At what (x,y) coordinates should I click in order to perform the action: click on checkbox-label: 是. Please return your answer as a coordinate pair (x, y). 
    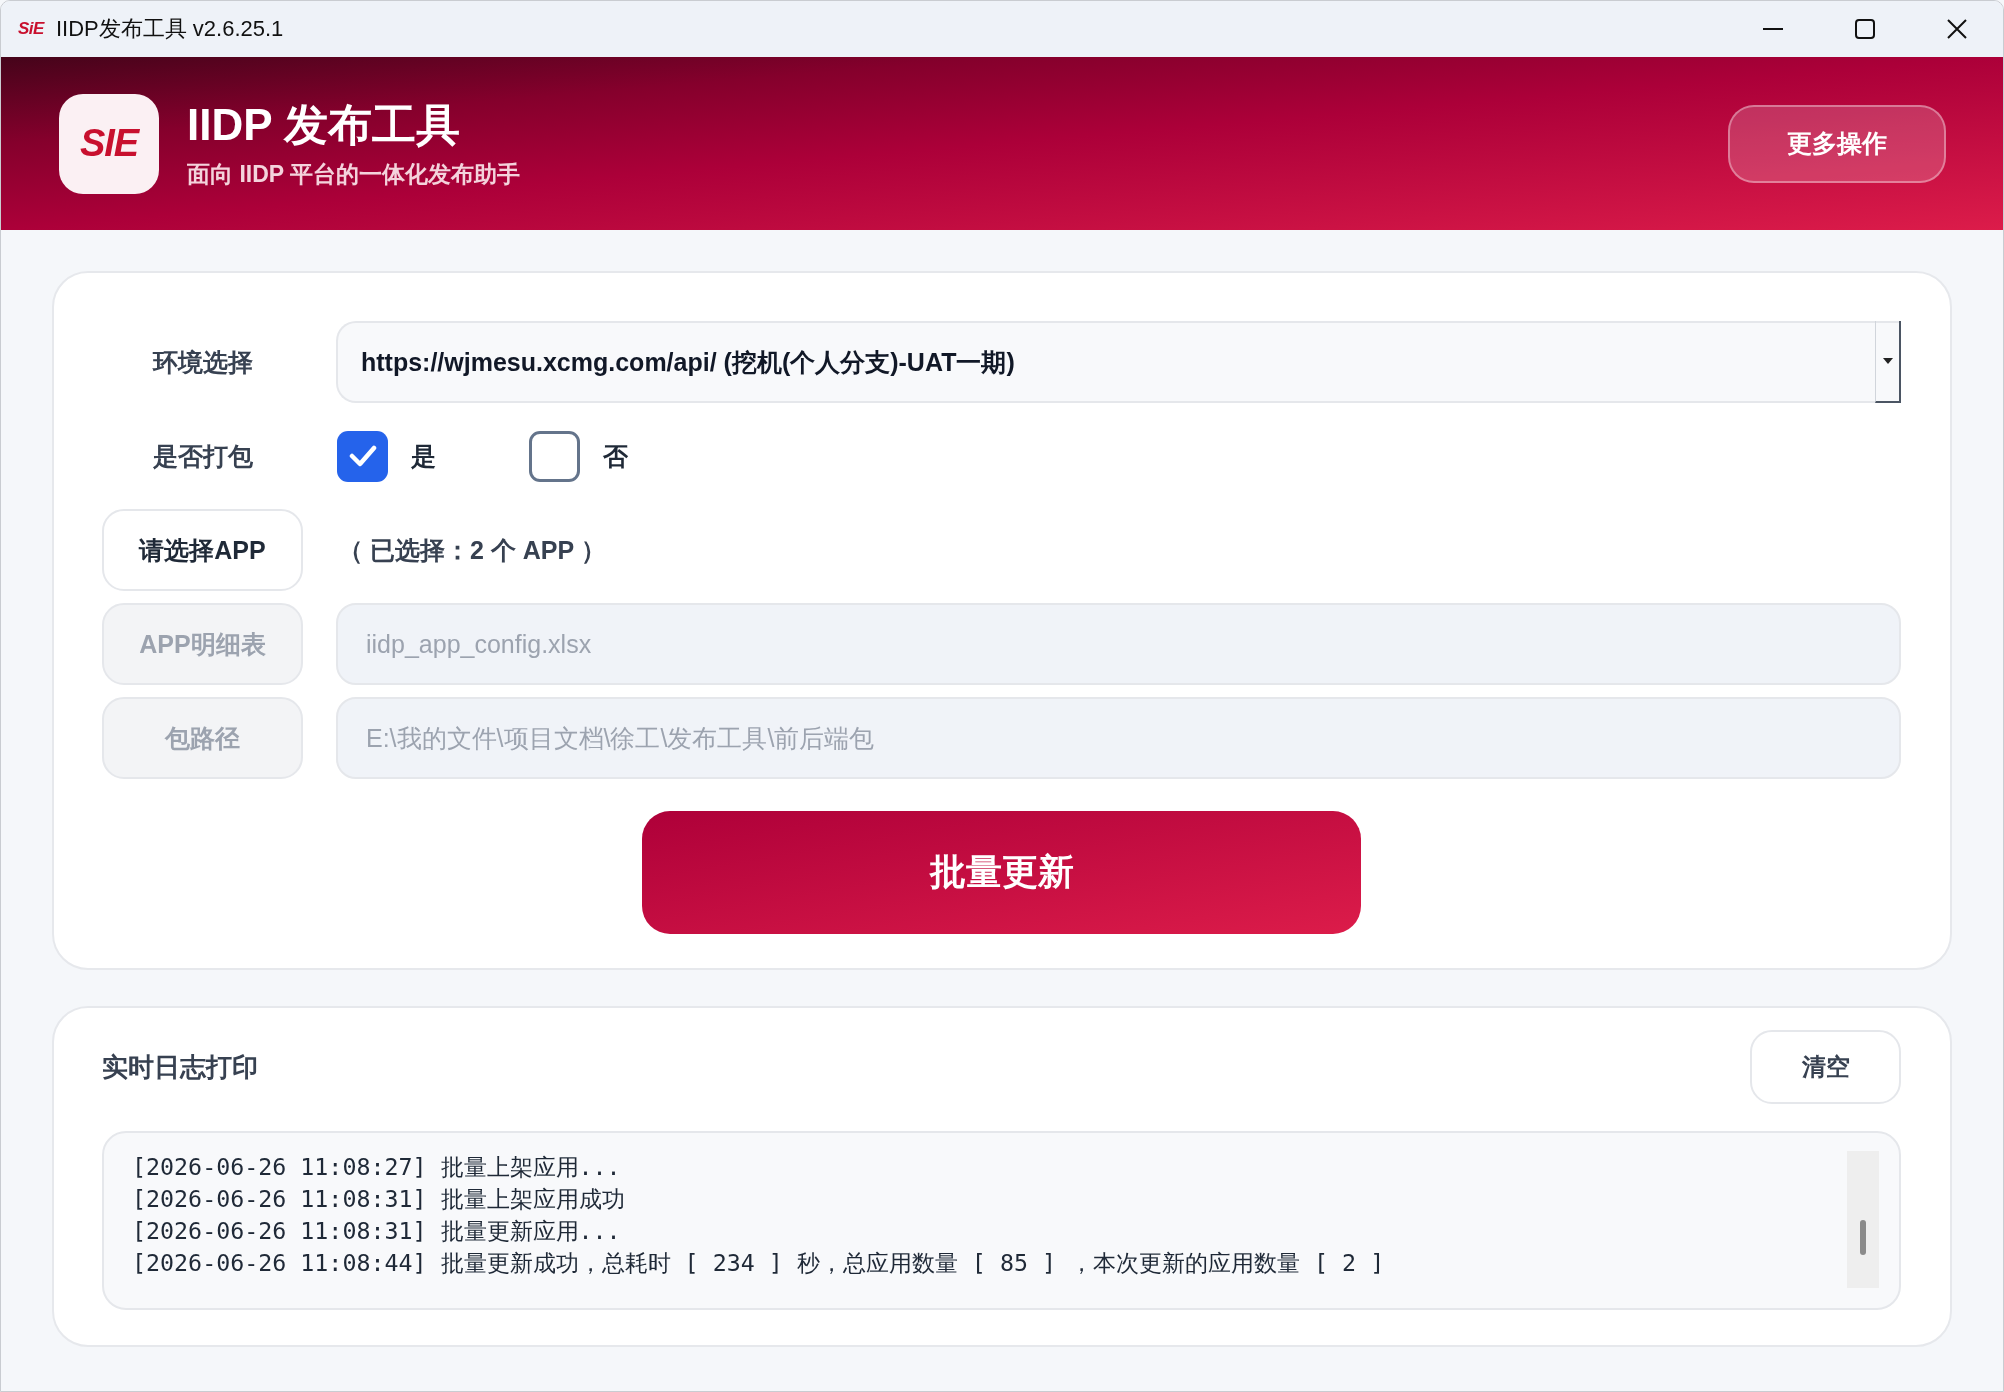
    Looking at the image, I should click on (423, 456).